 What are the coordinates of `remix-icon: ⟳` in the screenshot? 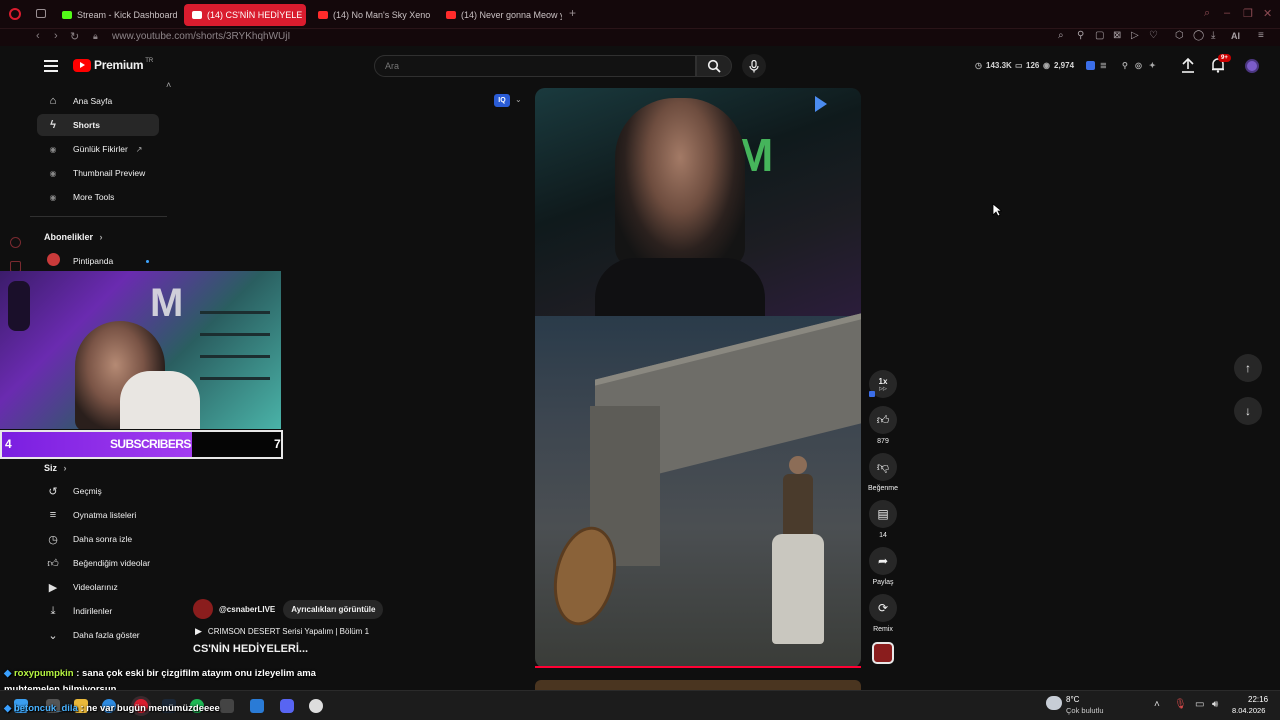 It's located at (883, 608).